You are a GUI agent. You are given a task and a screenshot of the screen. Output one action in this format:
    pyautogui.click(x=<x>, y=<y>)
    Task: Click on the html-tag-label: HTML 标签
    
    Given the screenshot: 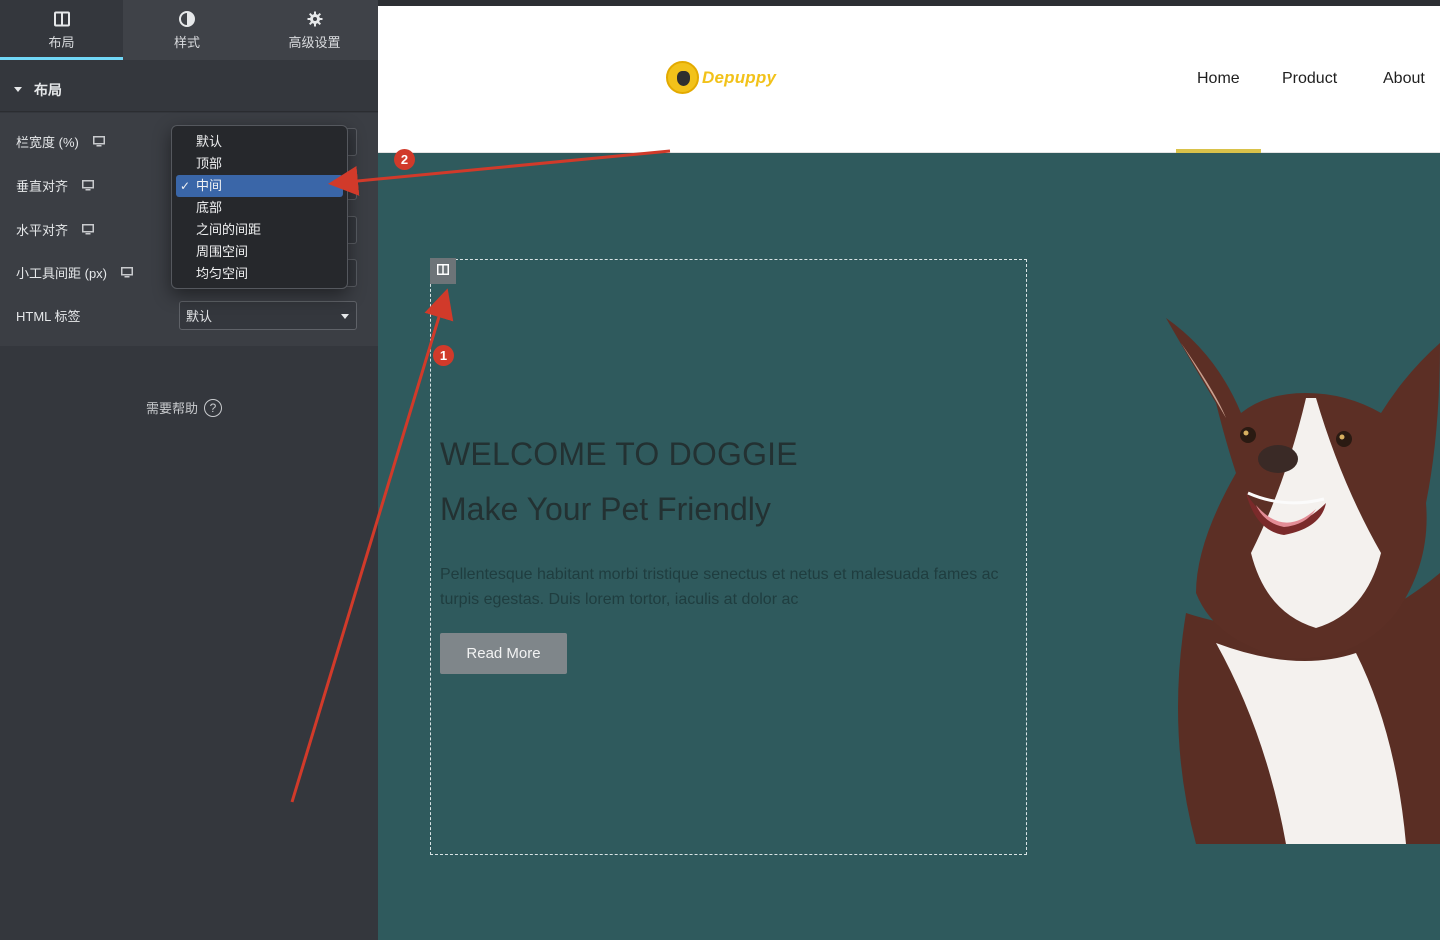 What is the action you would take?
    pyautogui.click(x=48, y=316)
    